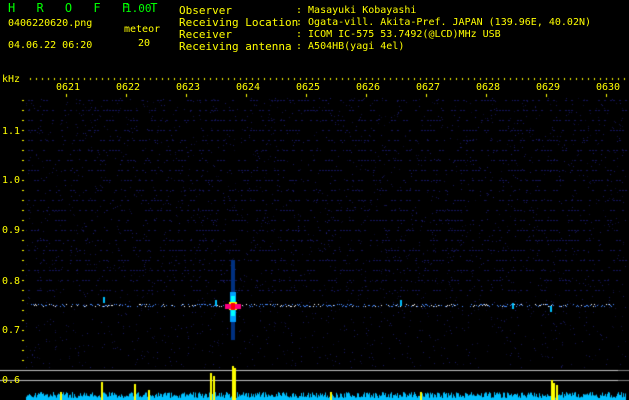 The width and height of the screenshot is (629, 400). What do you see at coordinates (11, 180) in the screenshot?
I see `freq-label-1.0: 1.0` at bounding box center [11, 180].